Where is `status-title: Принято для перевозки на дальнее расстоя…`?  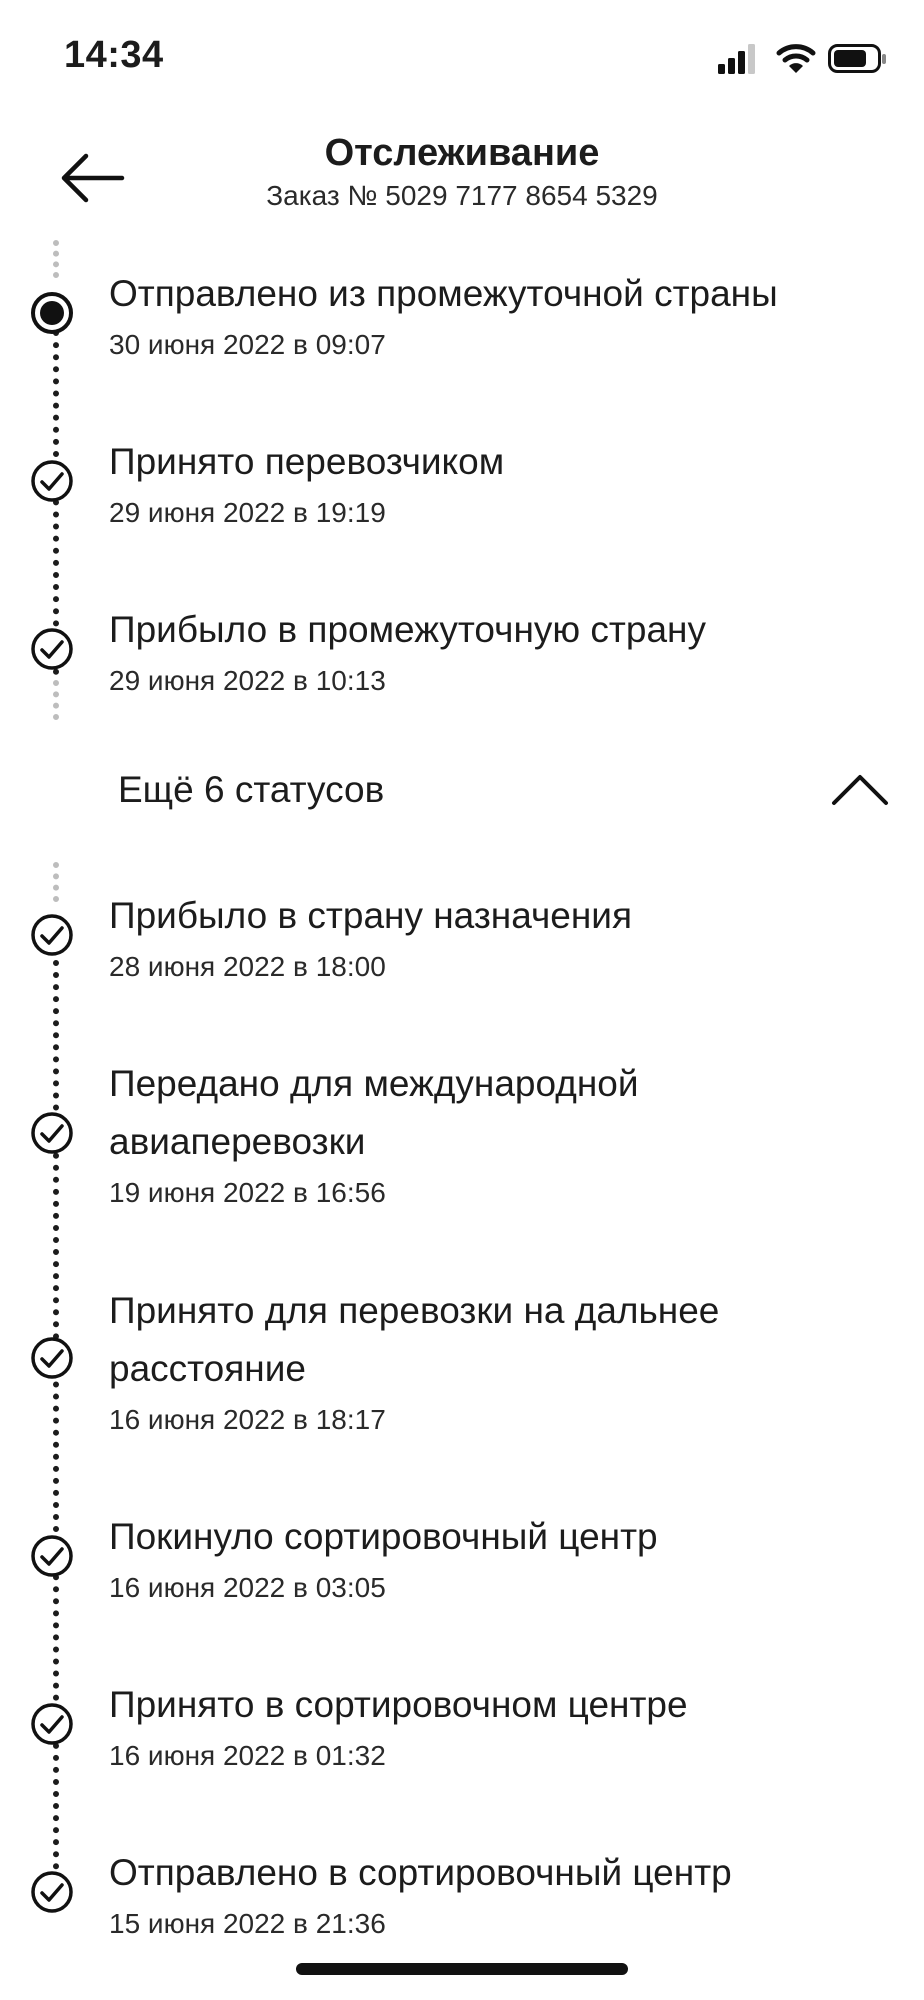 status-title: Принято для перевозки на дальнее расстоя… is located at coordinates (414, 1339).